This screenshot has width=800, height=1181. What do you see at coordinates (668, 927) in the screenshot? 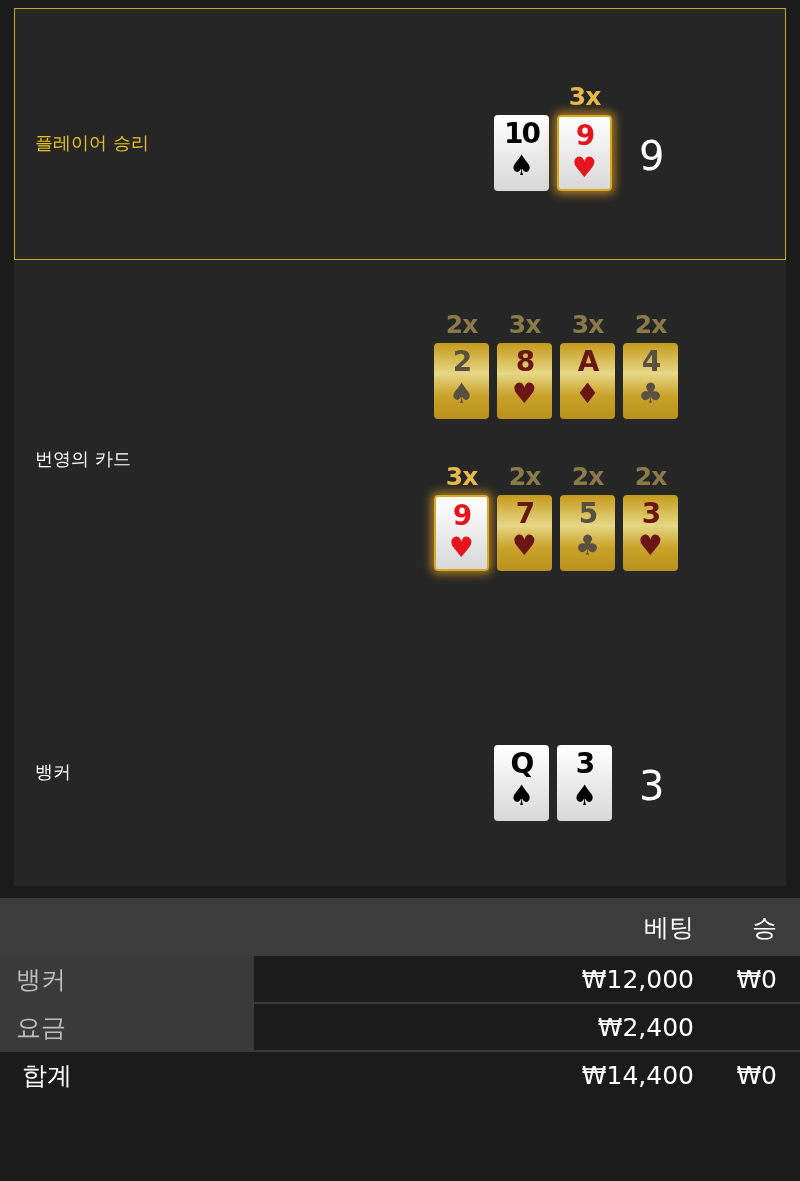
I see `column-header: 베팅` at bounding box center [668, 927].